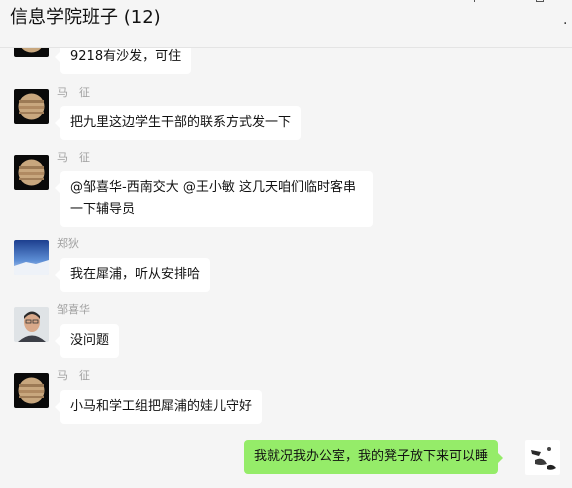  I want to click on chat-header: 信息学院班子 (12) ., so click(286, 24).